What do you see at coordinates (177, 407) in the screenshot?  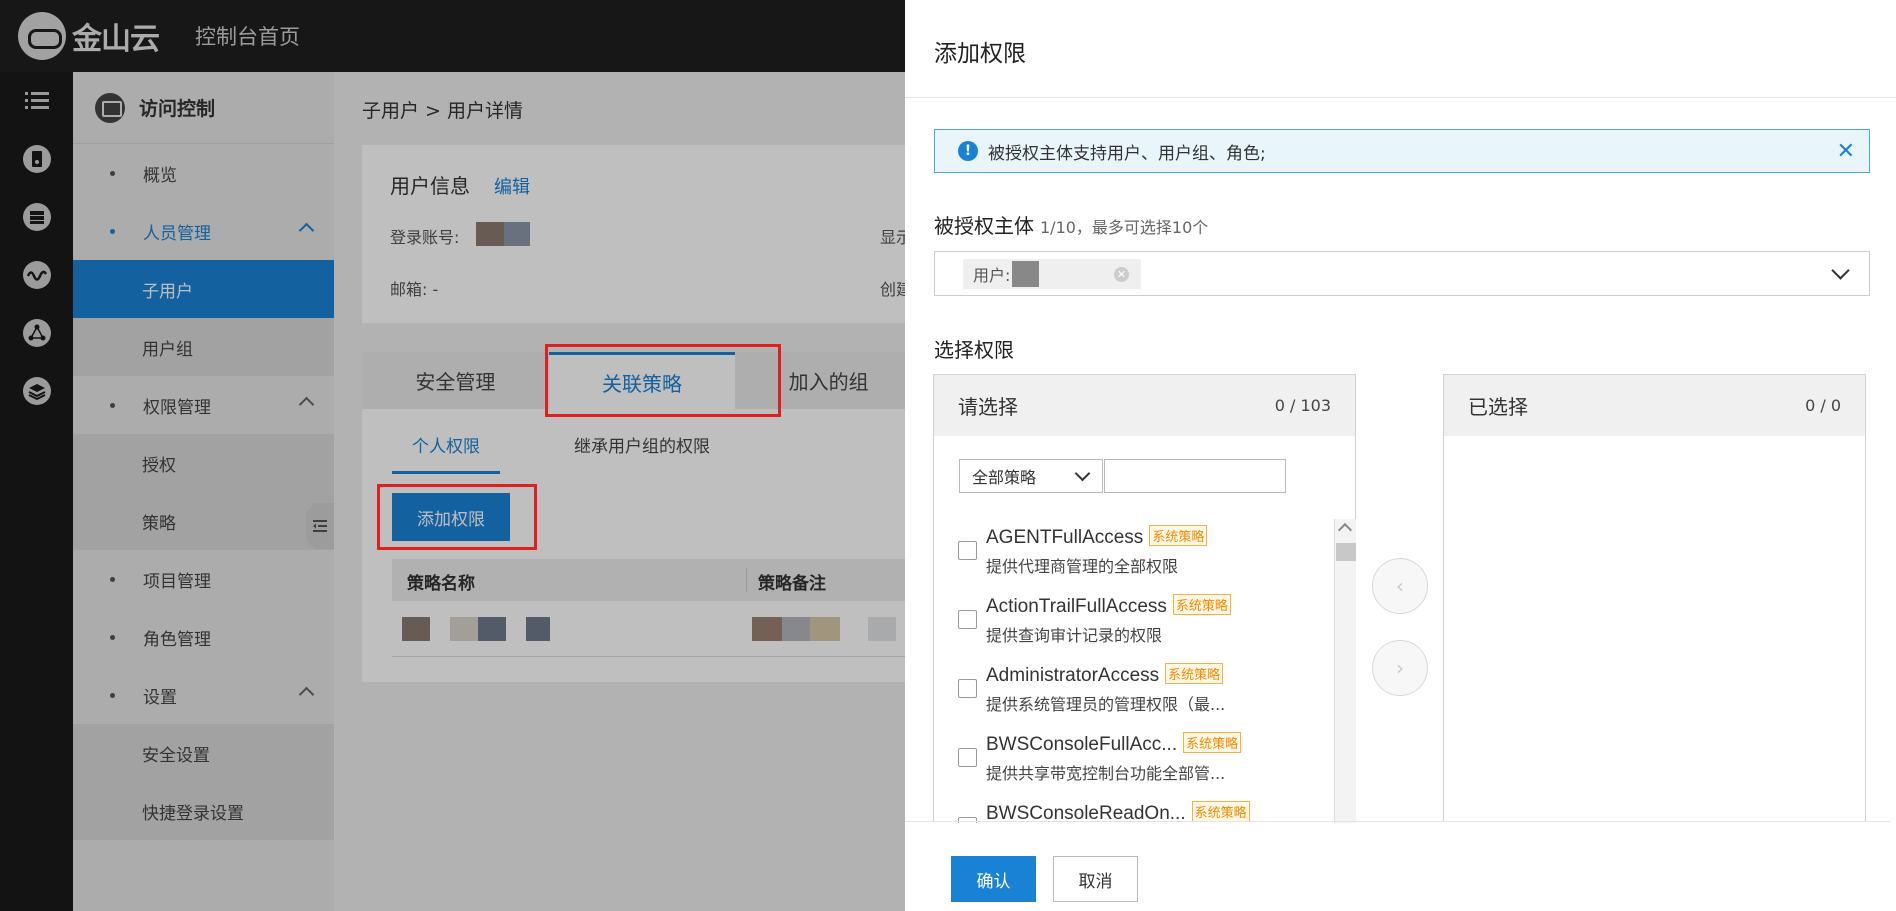 I see `sidebar-item-label: 权限管理` at bounding box center [177, 407].